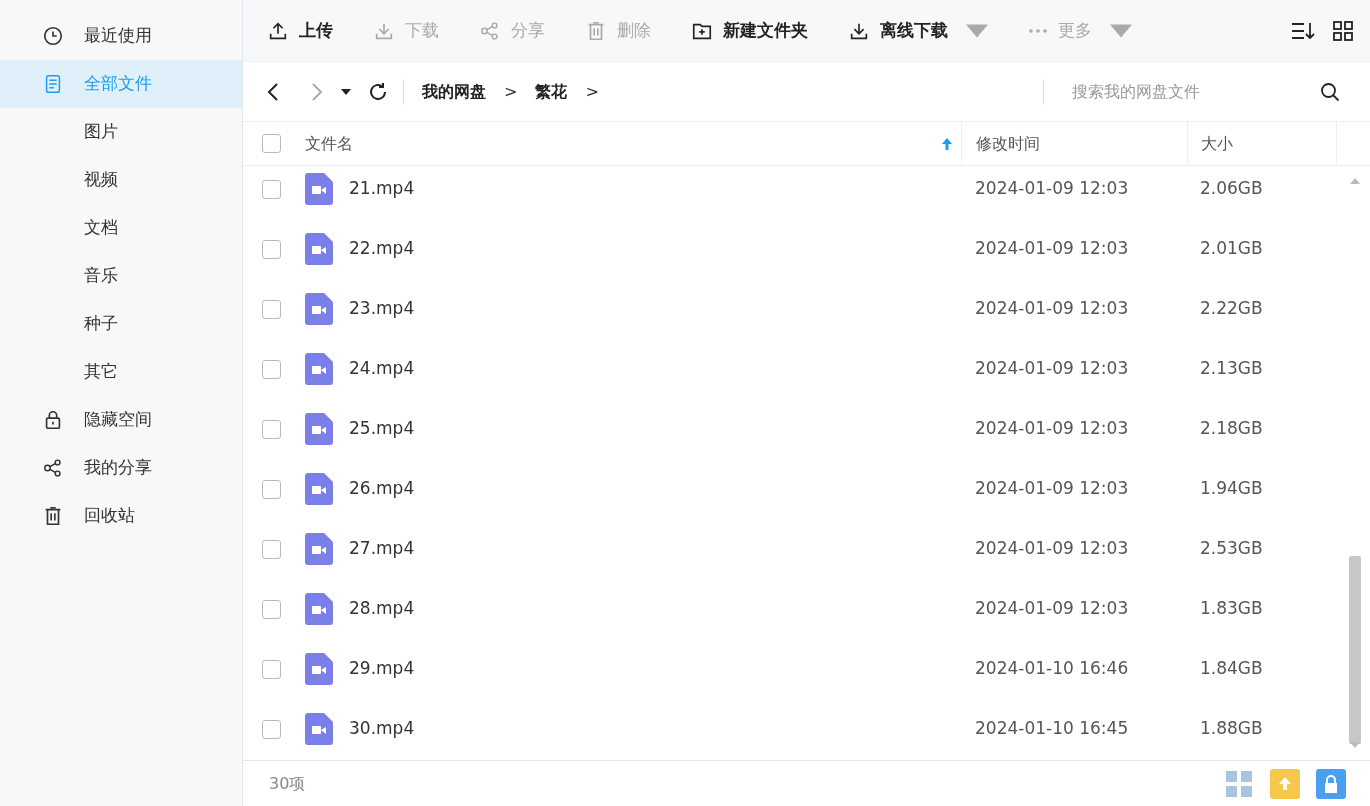 The width and height of the screenshot is (1370, 806). Describe the element at coordinates (1330, 91) in the screenshot. I see `search-icon` at that location.